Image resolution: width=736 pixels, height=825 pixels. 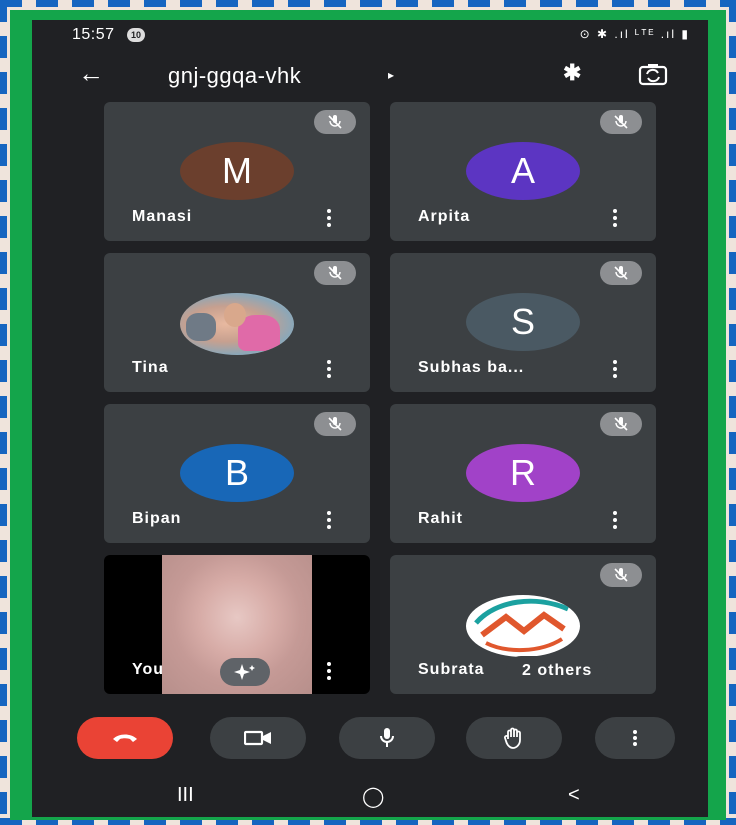 I want to click on status-icons: ⊙ ✱ .ıl ᴸᵀᴱ .ıl ▮, so click(x=634, y=34).